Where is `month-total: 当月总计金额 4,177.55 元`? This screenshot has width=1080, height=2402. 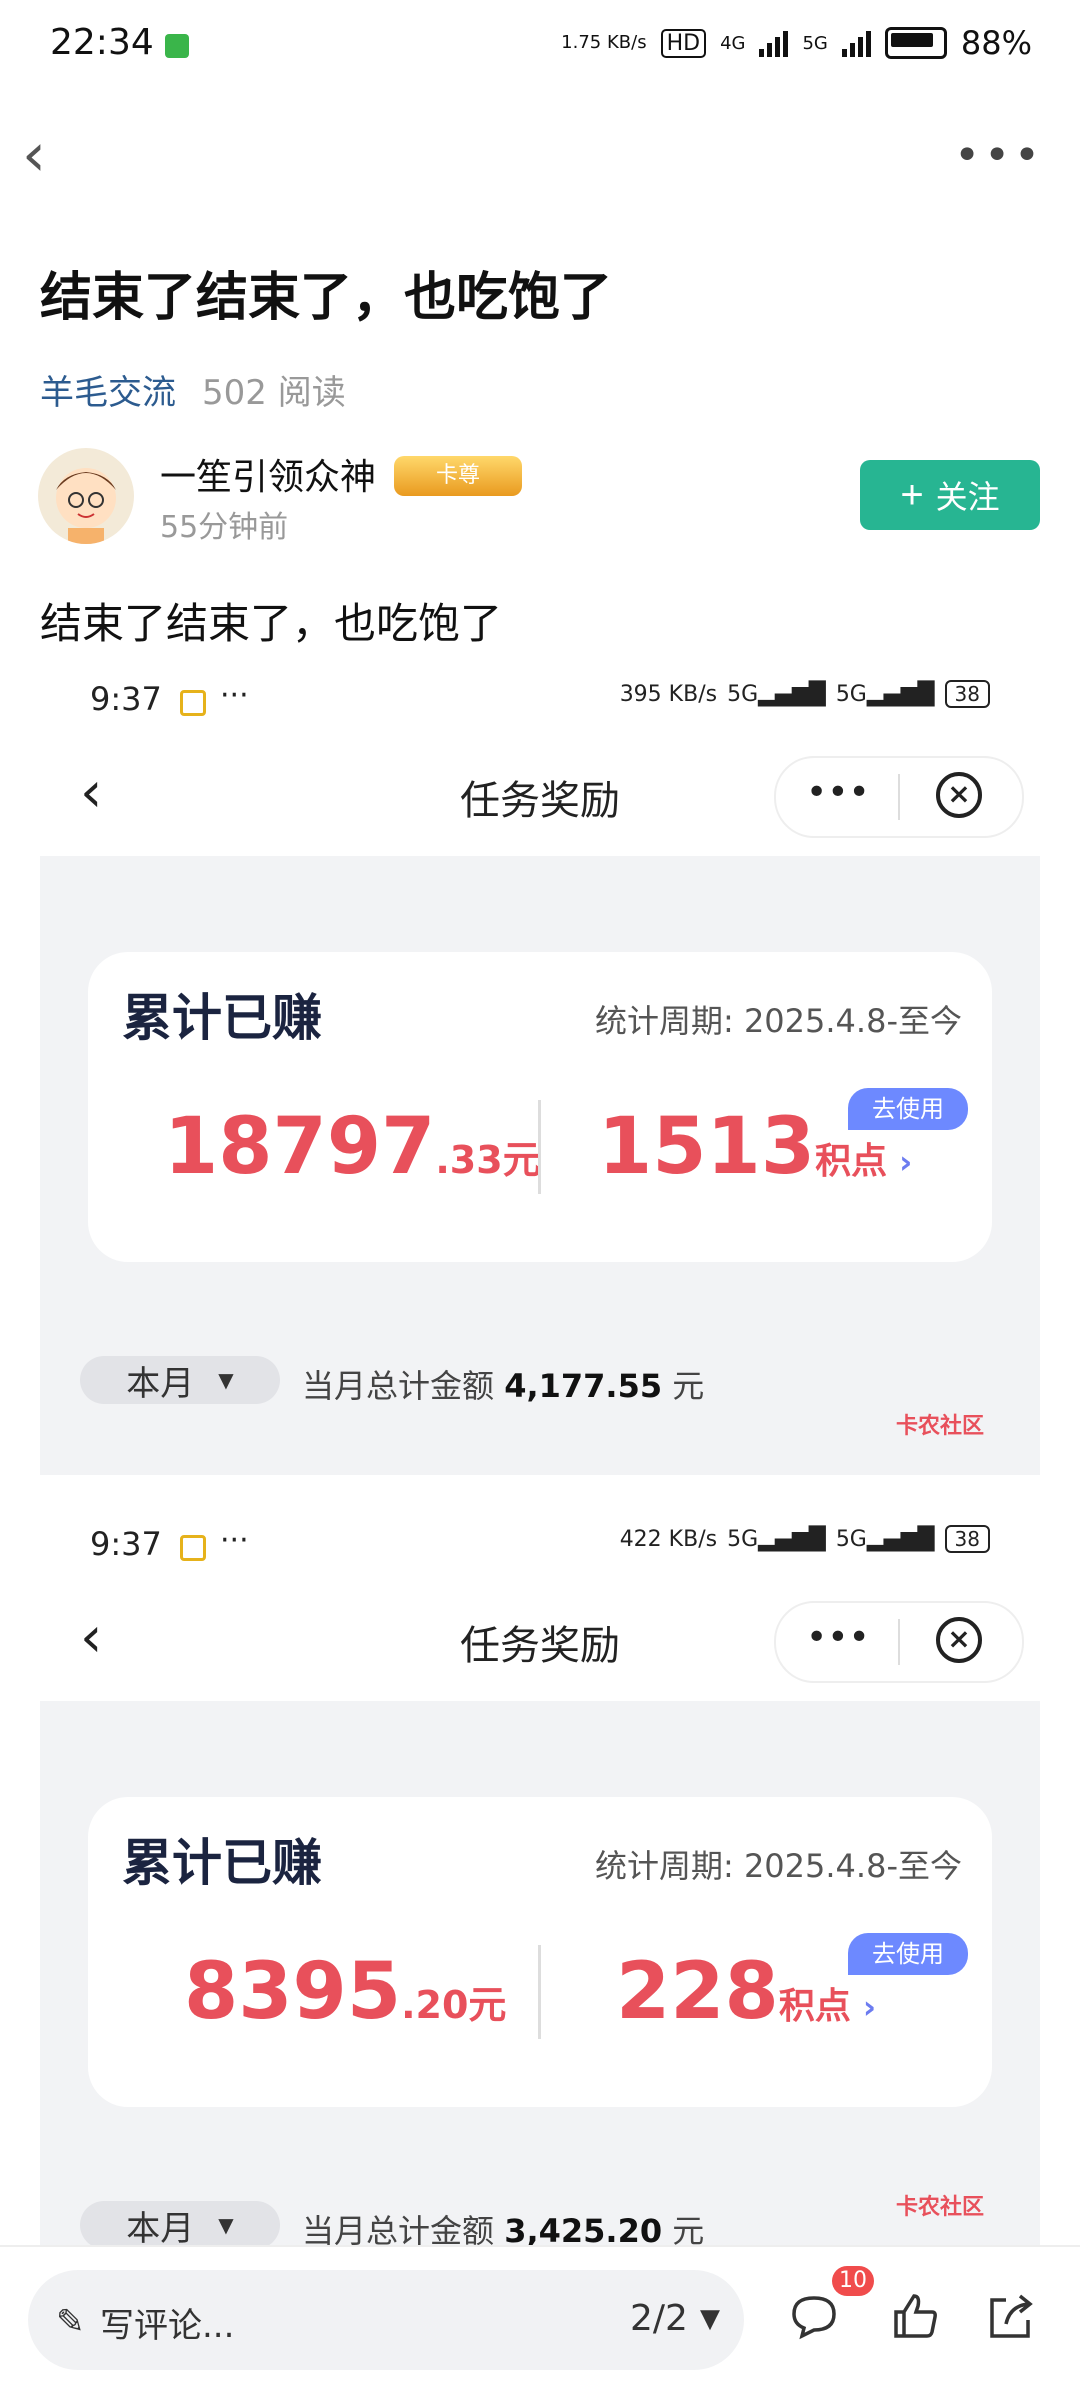
month-total: 当月总计金额 4,177.55 元 is located at coordinates (503, 1386).